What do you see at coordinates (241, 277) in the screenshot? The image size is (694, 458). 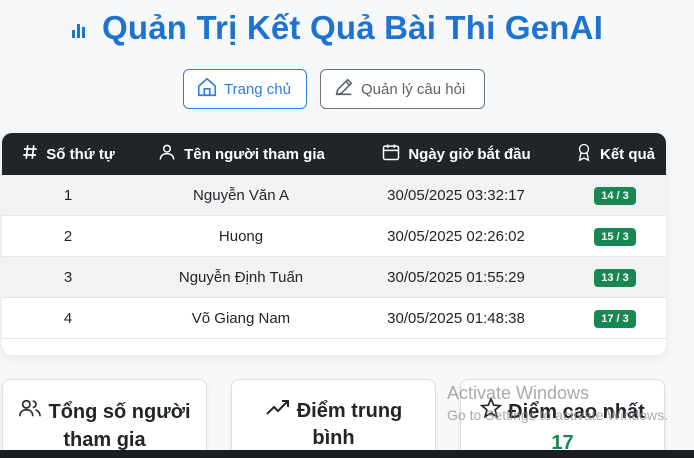 I see `cell-name: Nguyễn Định Tuấn` at bounding box center [241, 277].